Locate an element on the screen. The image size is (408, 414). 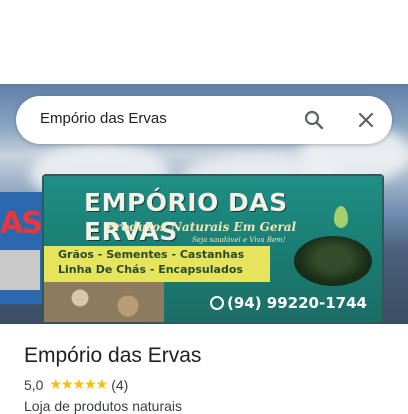
sign-phone: (94) 99220-1744 is located at coordinates (288, 303).